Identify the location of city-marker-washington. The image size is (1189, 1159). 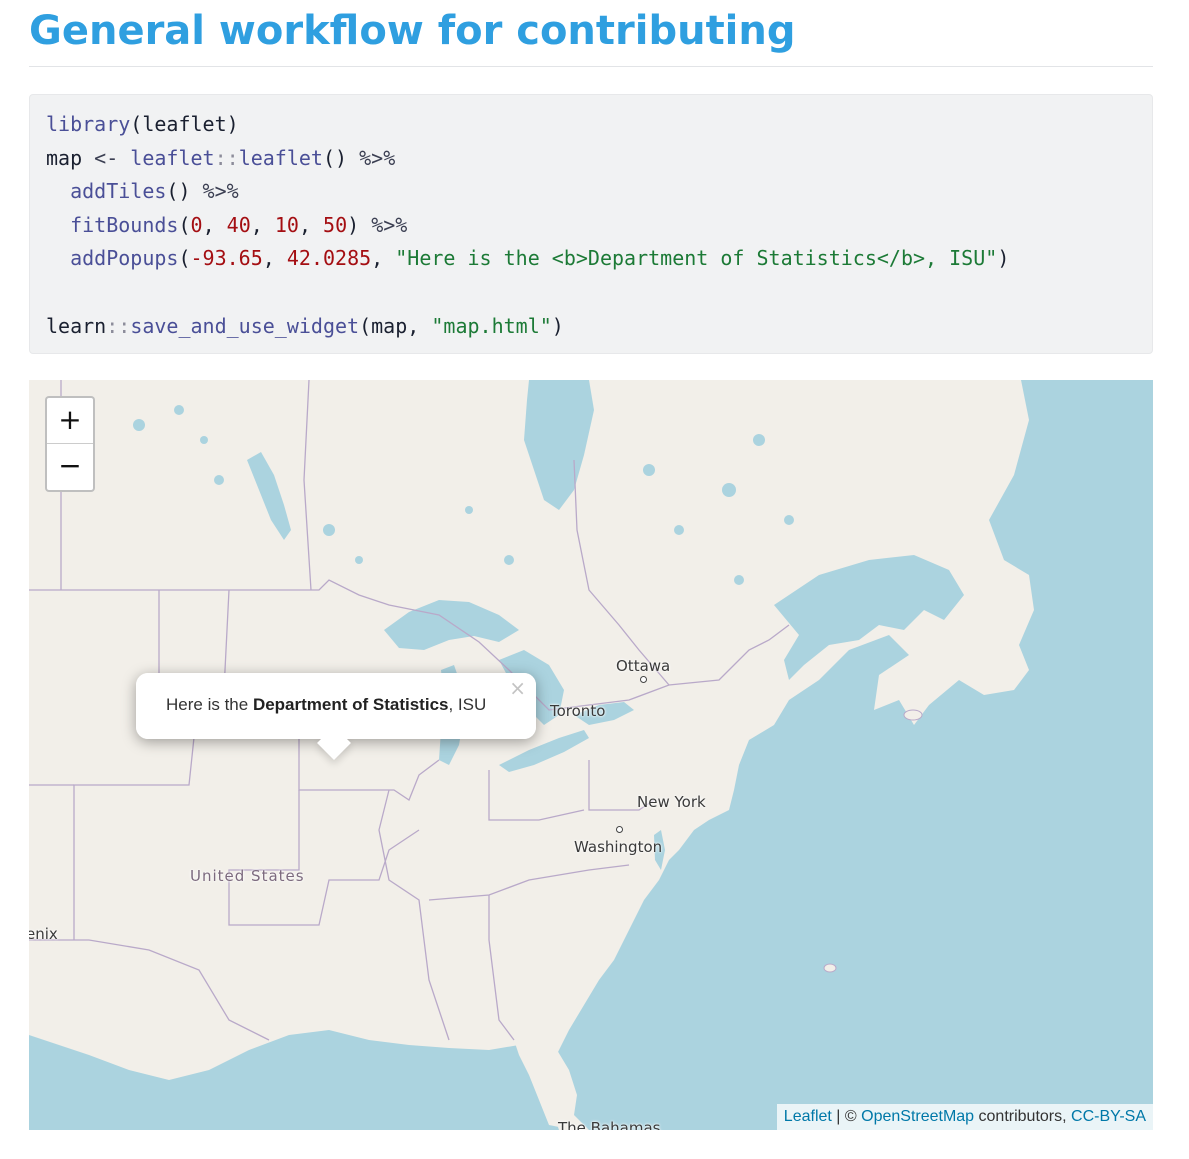
(619, 829).